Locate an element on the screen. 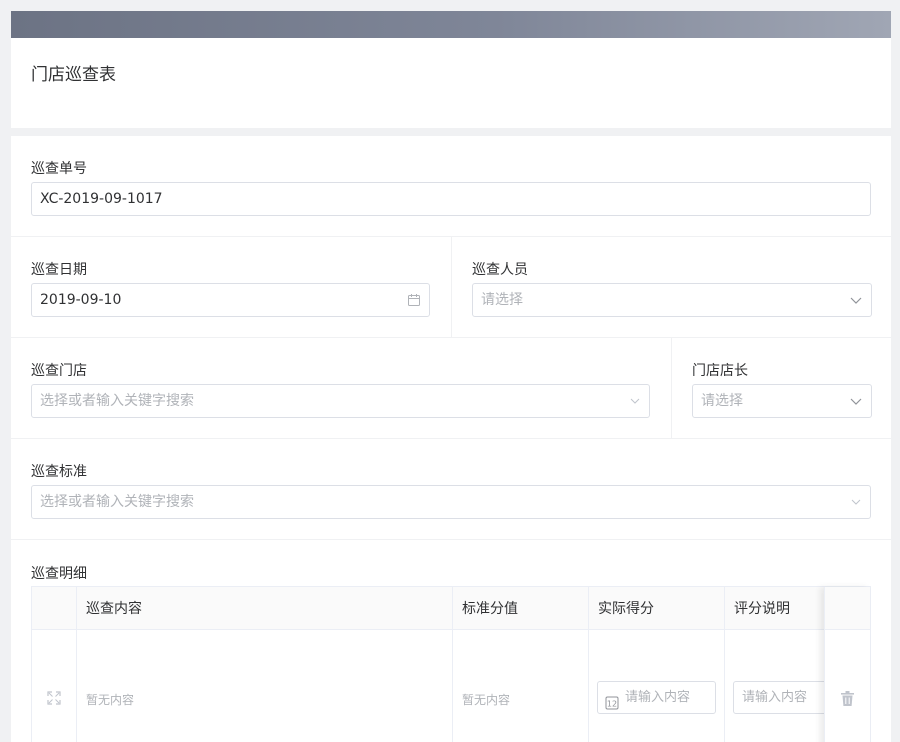  manager-placeholder: 请选择 is located at coordinates (722, 401).